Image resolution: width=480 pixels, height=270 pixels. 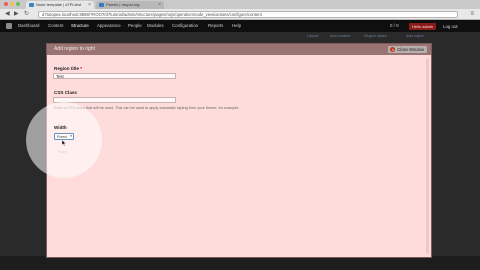 What do you see at coordinates (74, 49) in the screenshot?
I see `modal-title: Add region to right` at bounding box center [74, 49].